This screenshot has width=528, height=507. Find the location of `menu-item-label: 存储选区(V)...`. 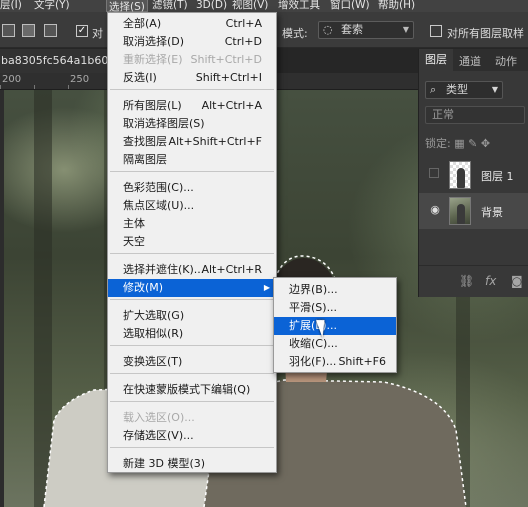

menu-item-label: 存储选区(V)... is located at coordinates (158, 435).